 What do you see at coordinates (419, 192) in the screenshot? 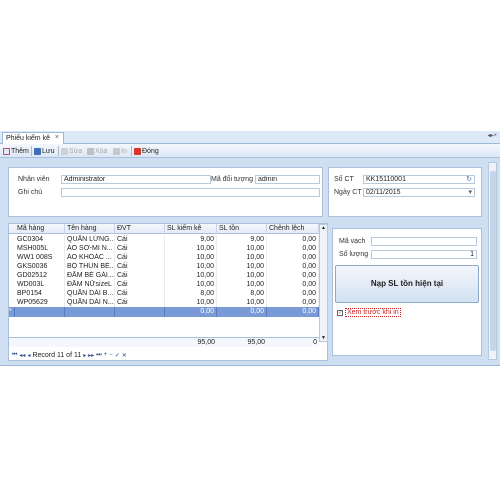
I see `ngay-ct-field: 02/11/2015 ▾` at bounding box center [419, 192].